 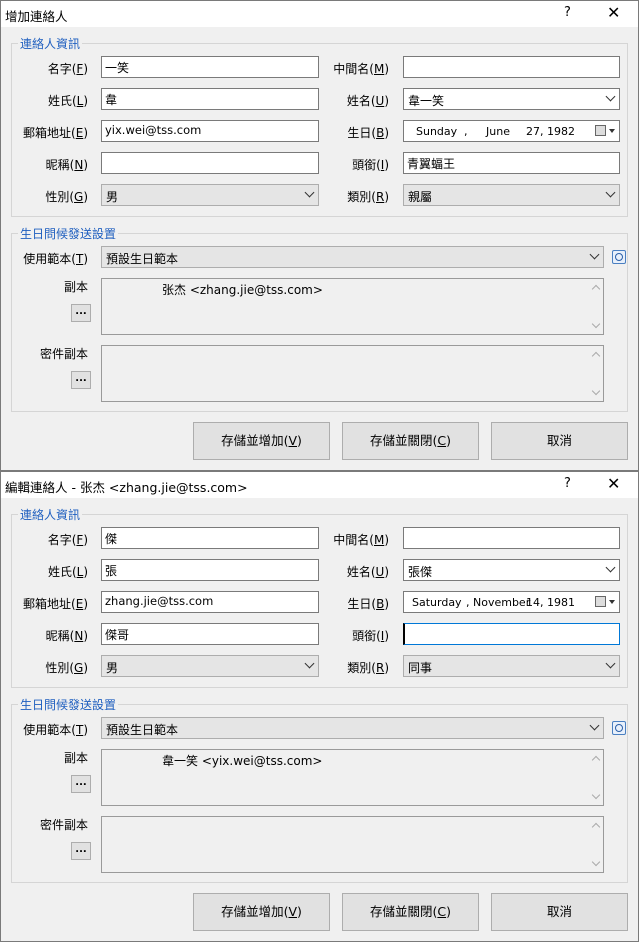 I want to click on middle-name-label: 中間名(M), so click(x=361, y=540).